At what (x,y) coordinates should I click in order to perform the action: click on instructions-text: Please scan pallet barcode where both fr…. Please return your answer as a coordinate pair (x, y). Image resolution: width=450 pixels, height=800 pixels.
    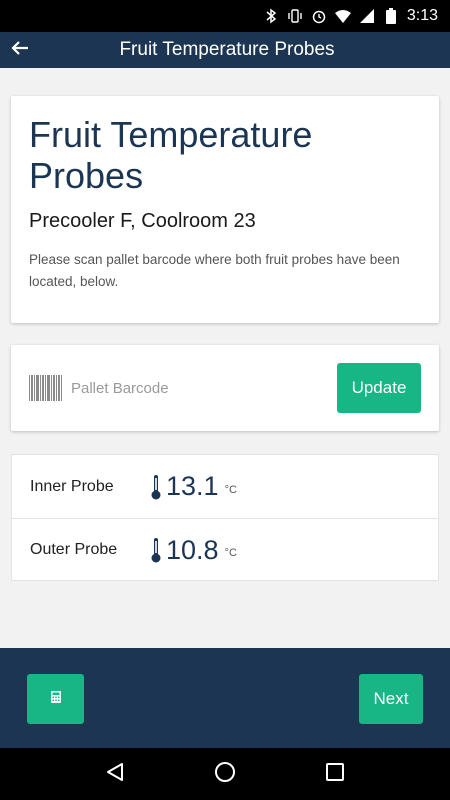
    Looking at the image, I should click on (214, 270).